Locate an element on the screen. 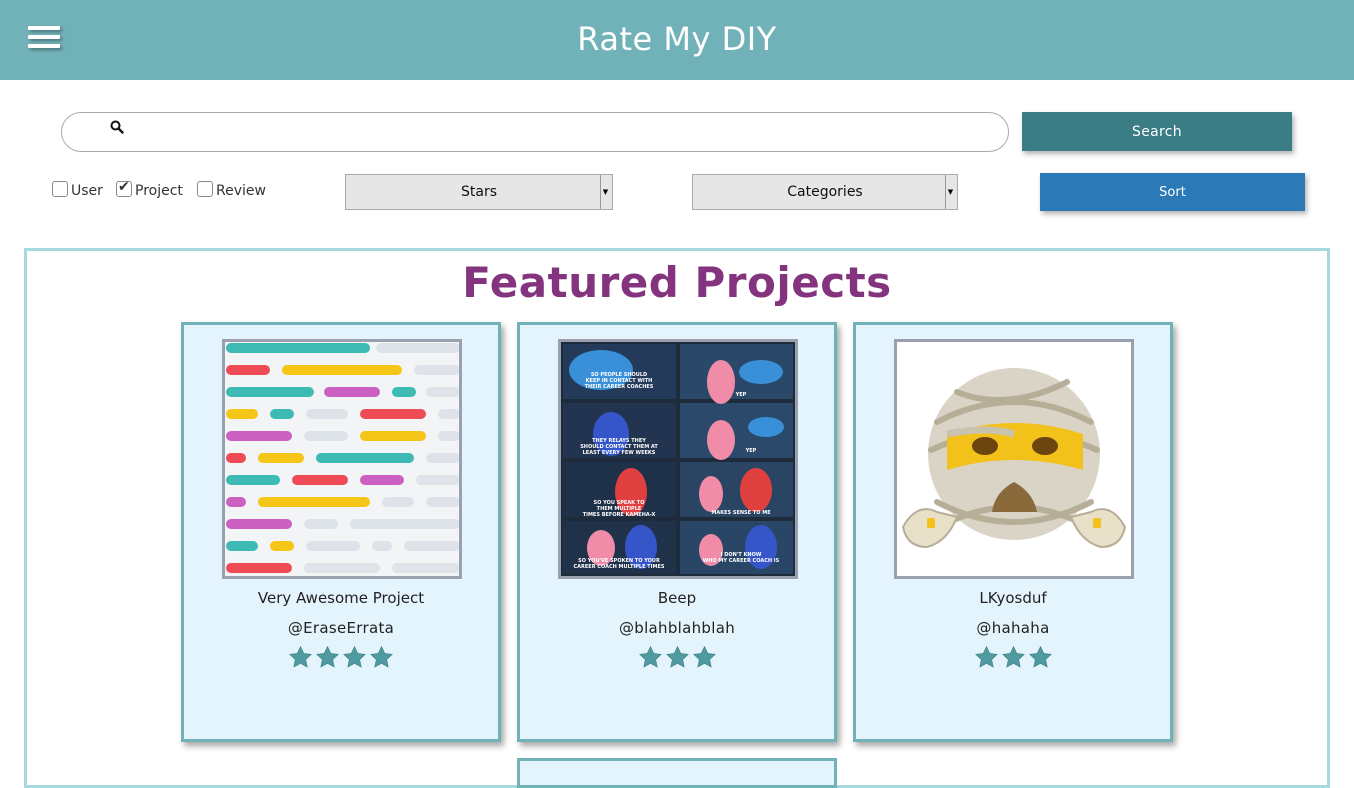  project-name: Very Awesome Project is located at coordinates (341, 598).